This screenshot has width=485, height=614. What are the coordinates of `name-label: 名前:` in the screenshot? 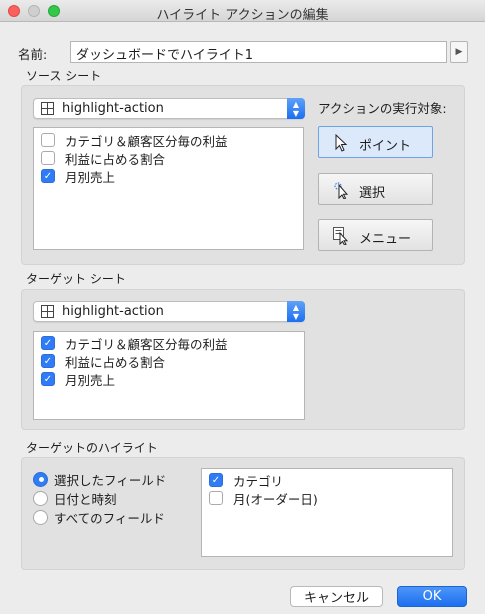 It's located at (33, 54).